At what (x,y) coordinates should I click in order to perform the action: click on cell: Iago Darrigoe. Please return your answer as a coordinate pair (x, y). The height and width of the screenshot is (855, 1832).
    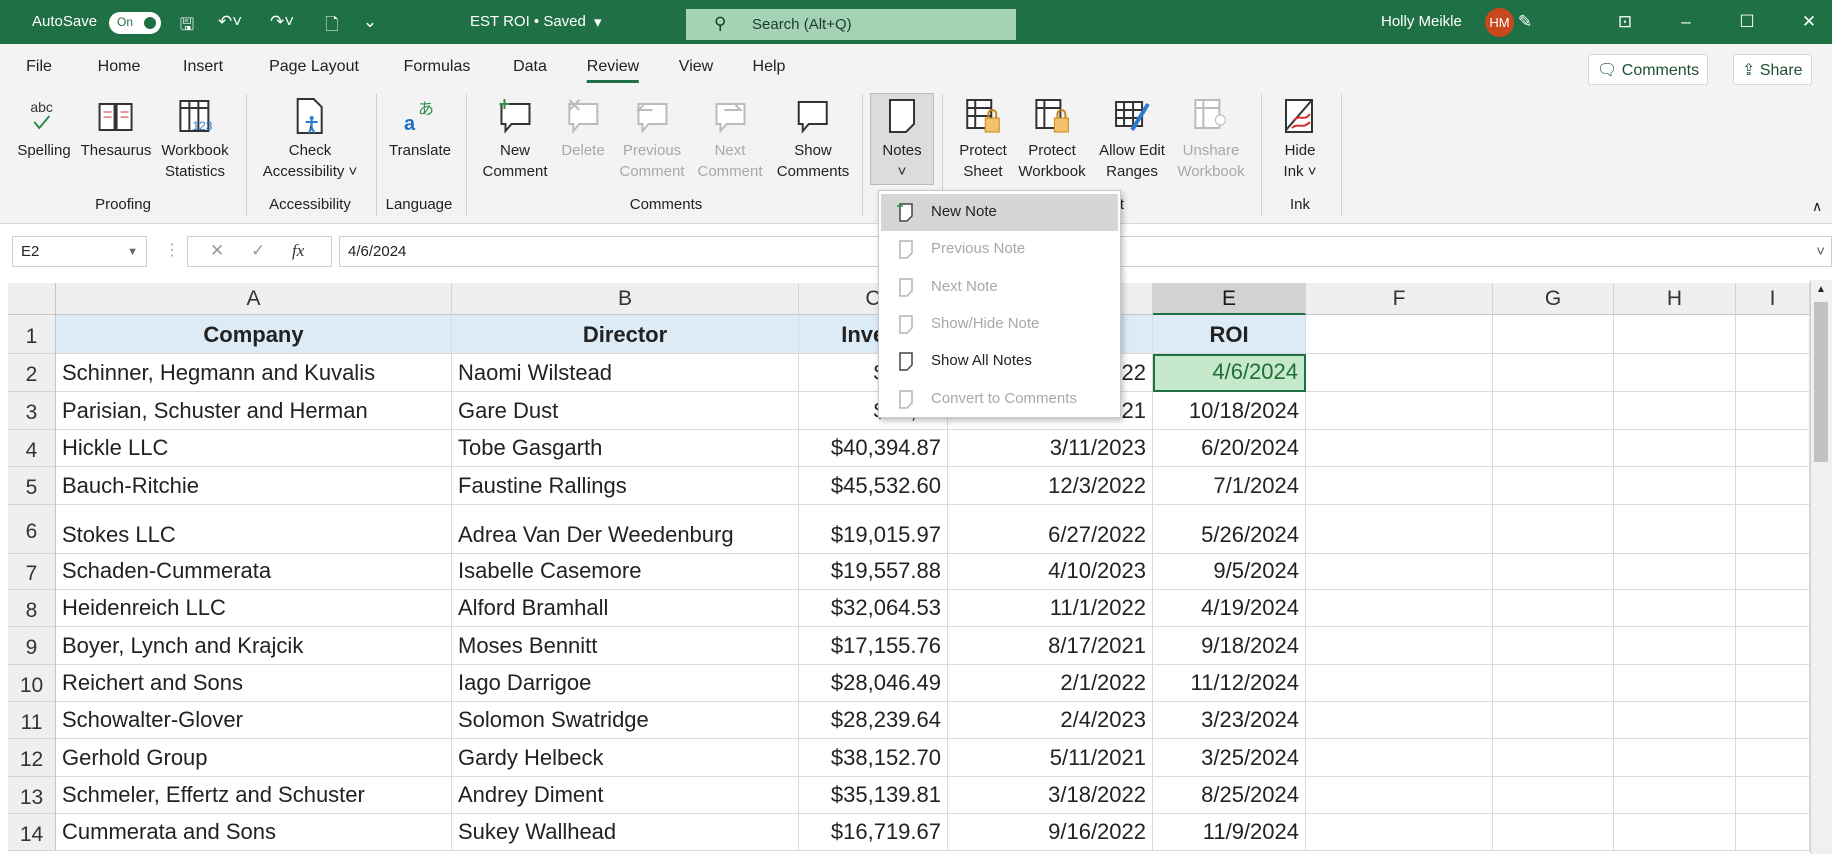
    Looking at the image, I should click on (625, 683).